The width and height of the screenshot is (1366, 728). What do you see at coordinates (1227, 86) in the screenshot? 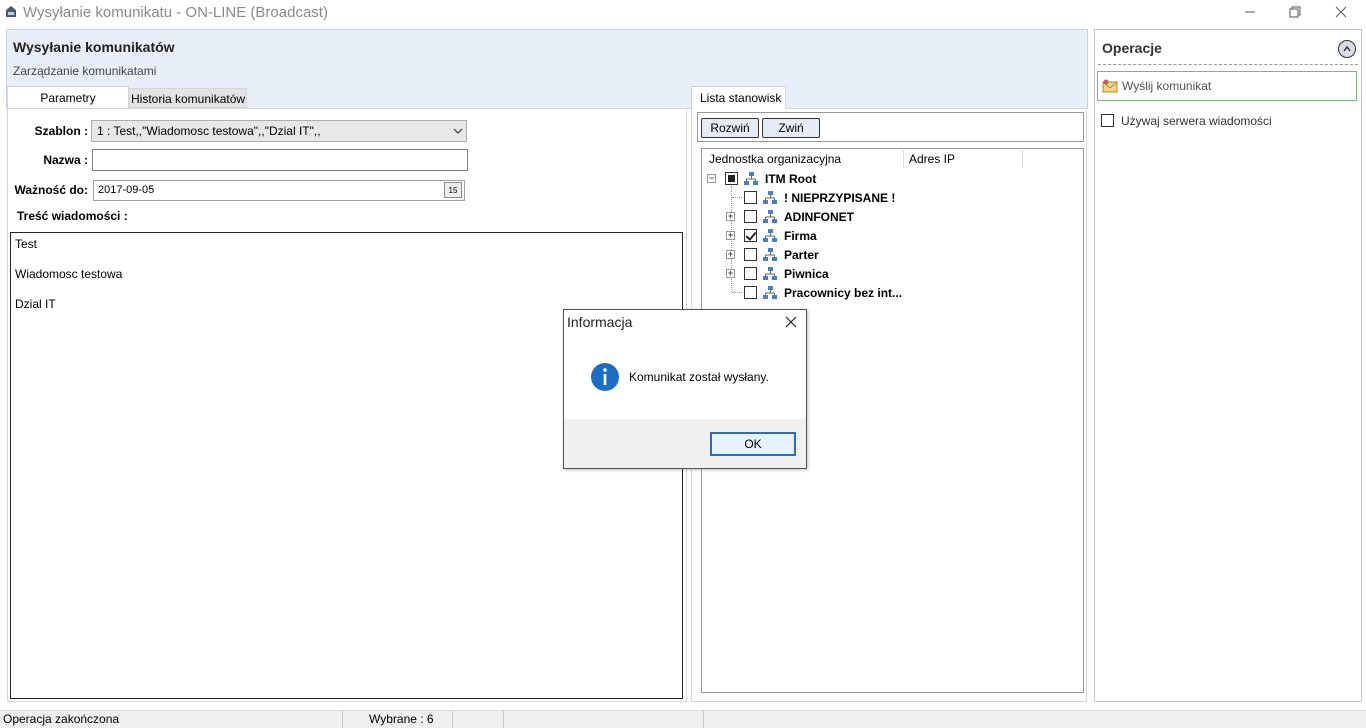
I see `send-message-button: Wyślij komunikat` at bounding box center [1227, 86].